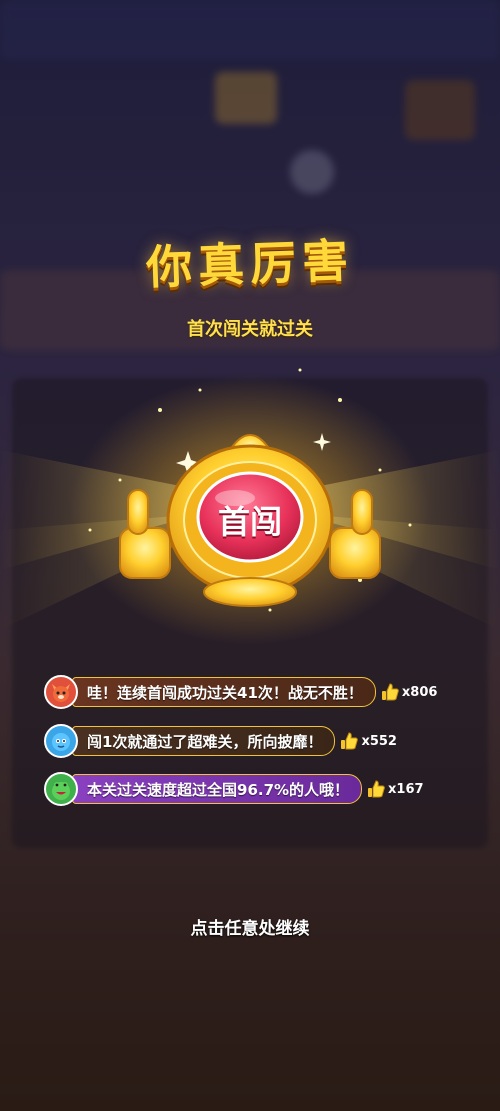  I want to click on bg-picture-frame, so click(246, 98).